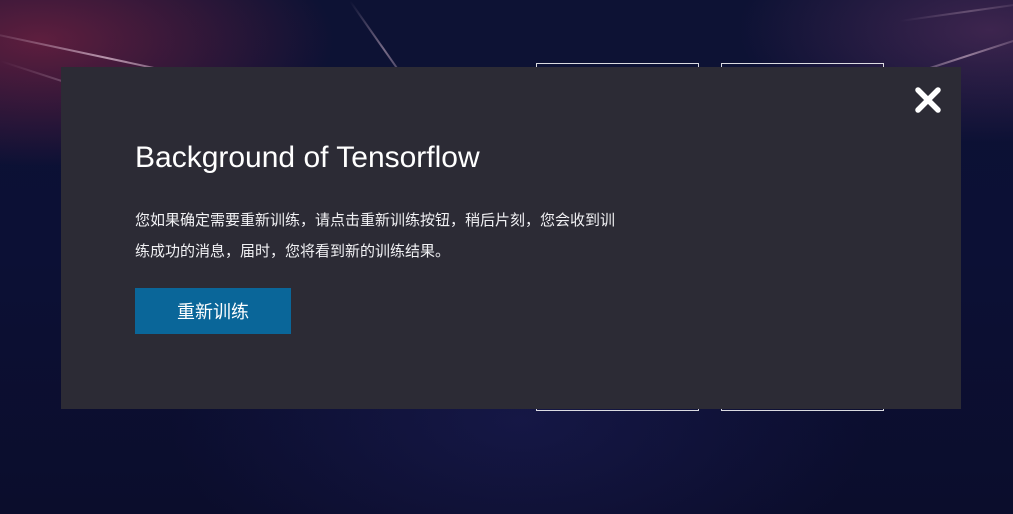 The width and height of the screenshot is (1013, 514). Describe the element at coordinates (213, 311) in the screenshot. I see `retrain-button: 重新训练` at that location.